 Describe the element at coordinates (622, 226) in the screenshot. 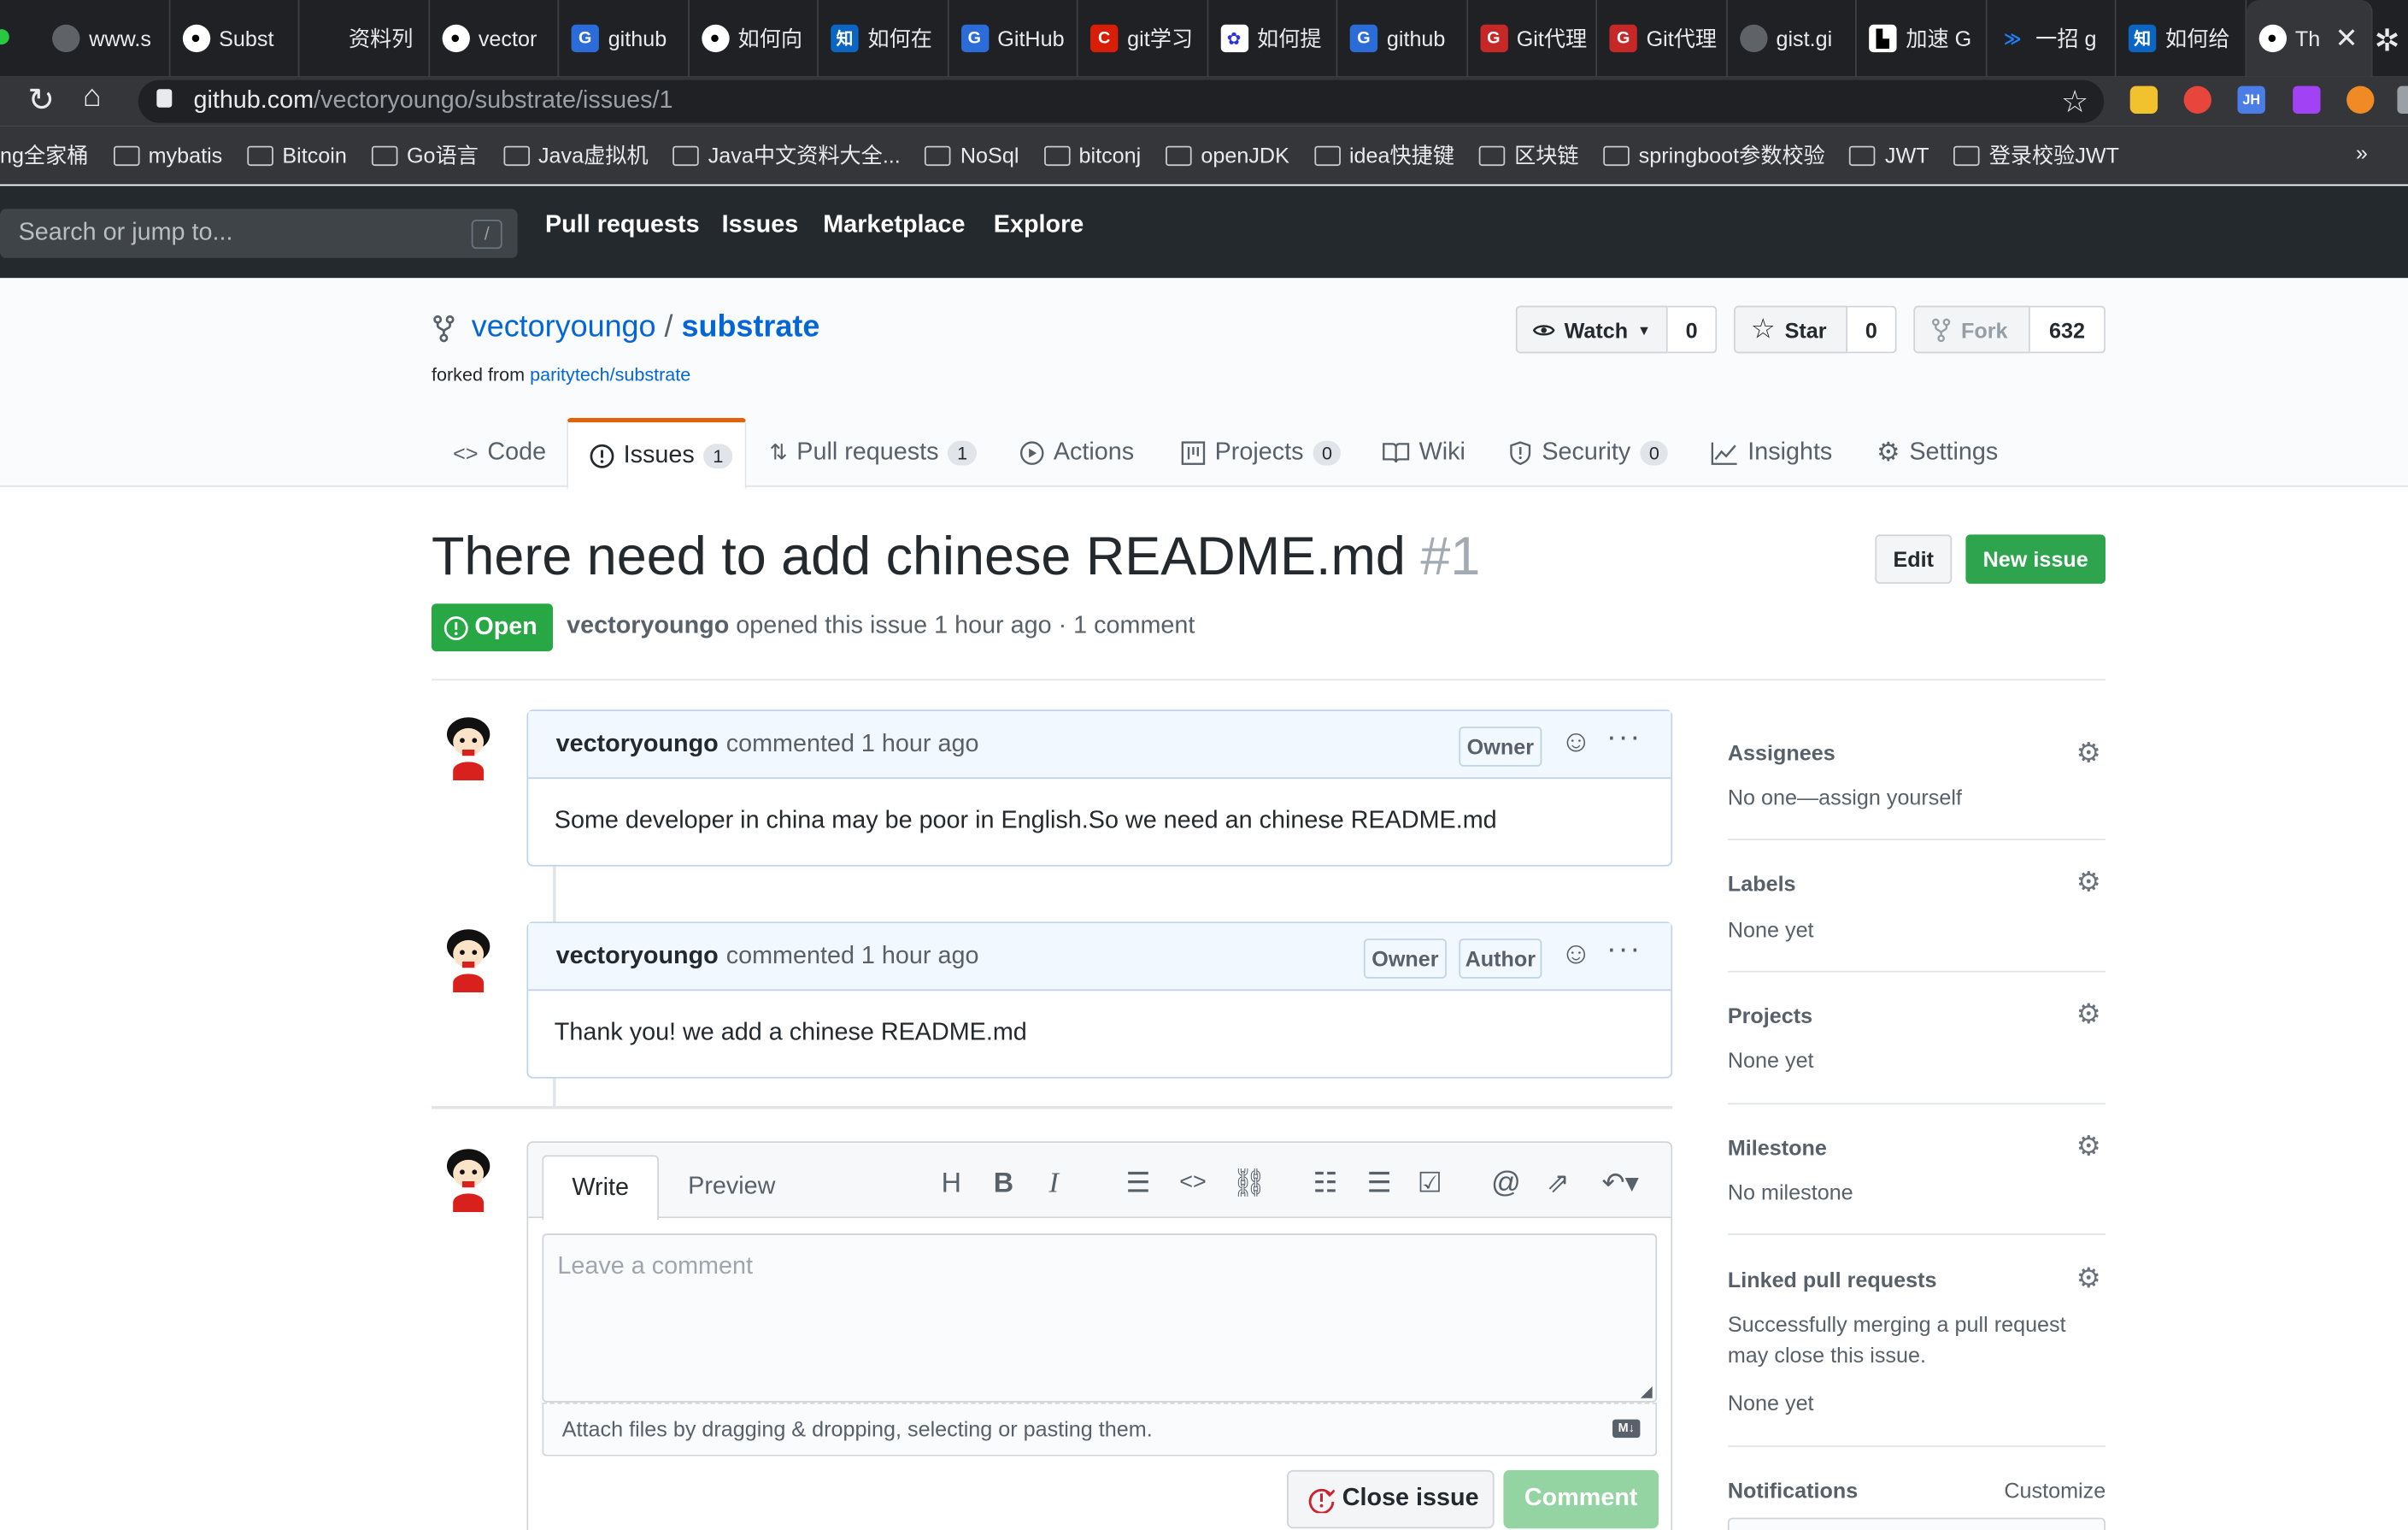

I see `nav-pull-requests: Pull requests` at that location.